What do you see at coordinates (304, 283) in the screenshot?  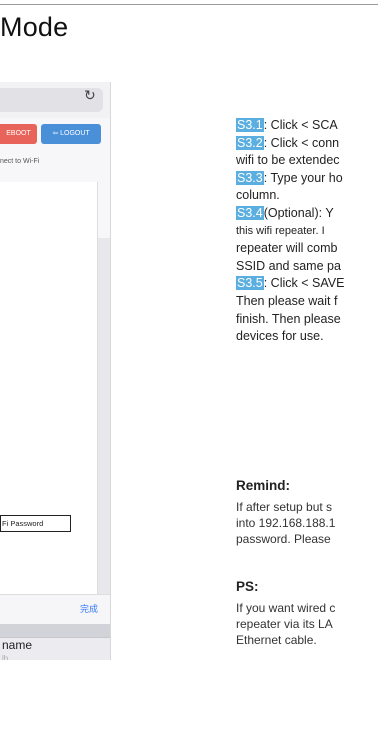 I see `step-text: : Click < SAVE` at bounding box center [304, 283].